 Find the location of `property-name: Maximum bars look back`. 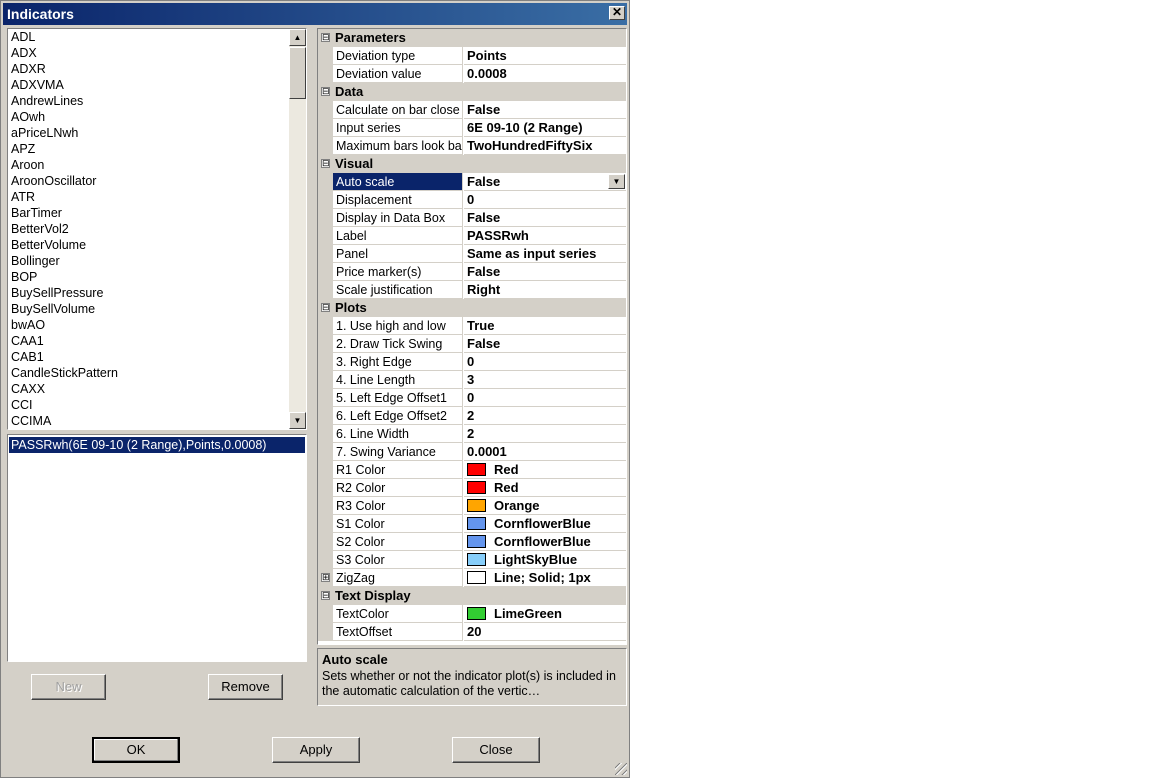

property-name: Maximum bars look back is located at coordinates (398, 146).